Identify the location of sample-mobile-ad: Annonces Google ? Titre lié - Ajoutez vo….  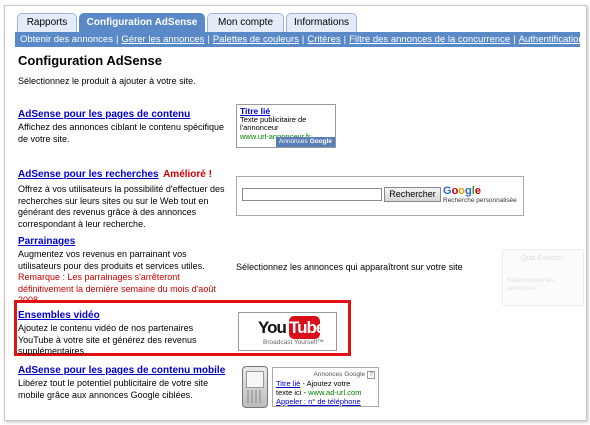
(325, 387).